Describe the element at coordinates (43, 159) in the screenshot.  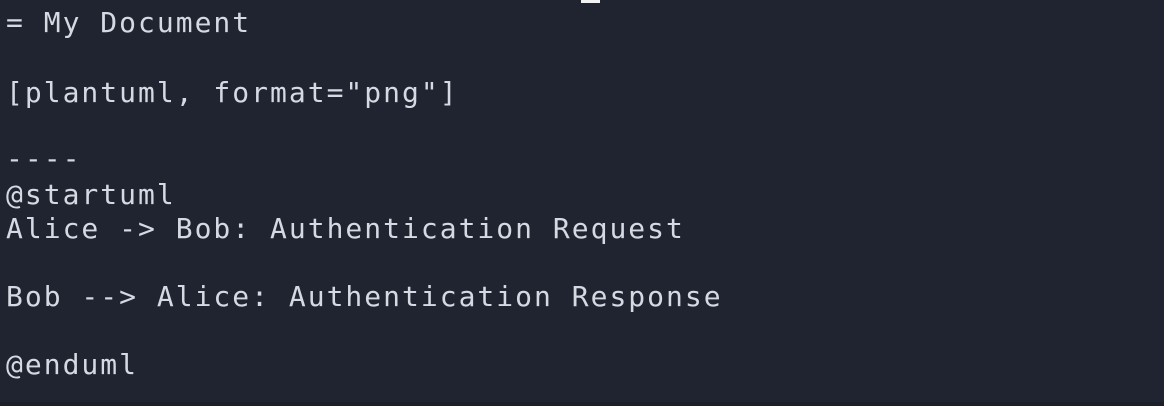
I see `block-delimiter-line: ----` at that location.